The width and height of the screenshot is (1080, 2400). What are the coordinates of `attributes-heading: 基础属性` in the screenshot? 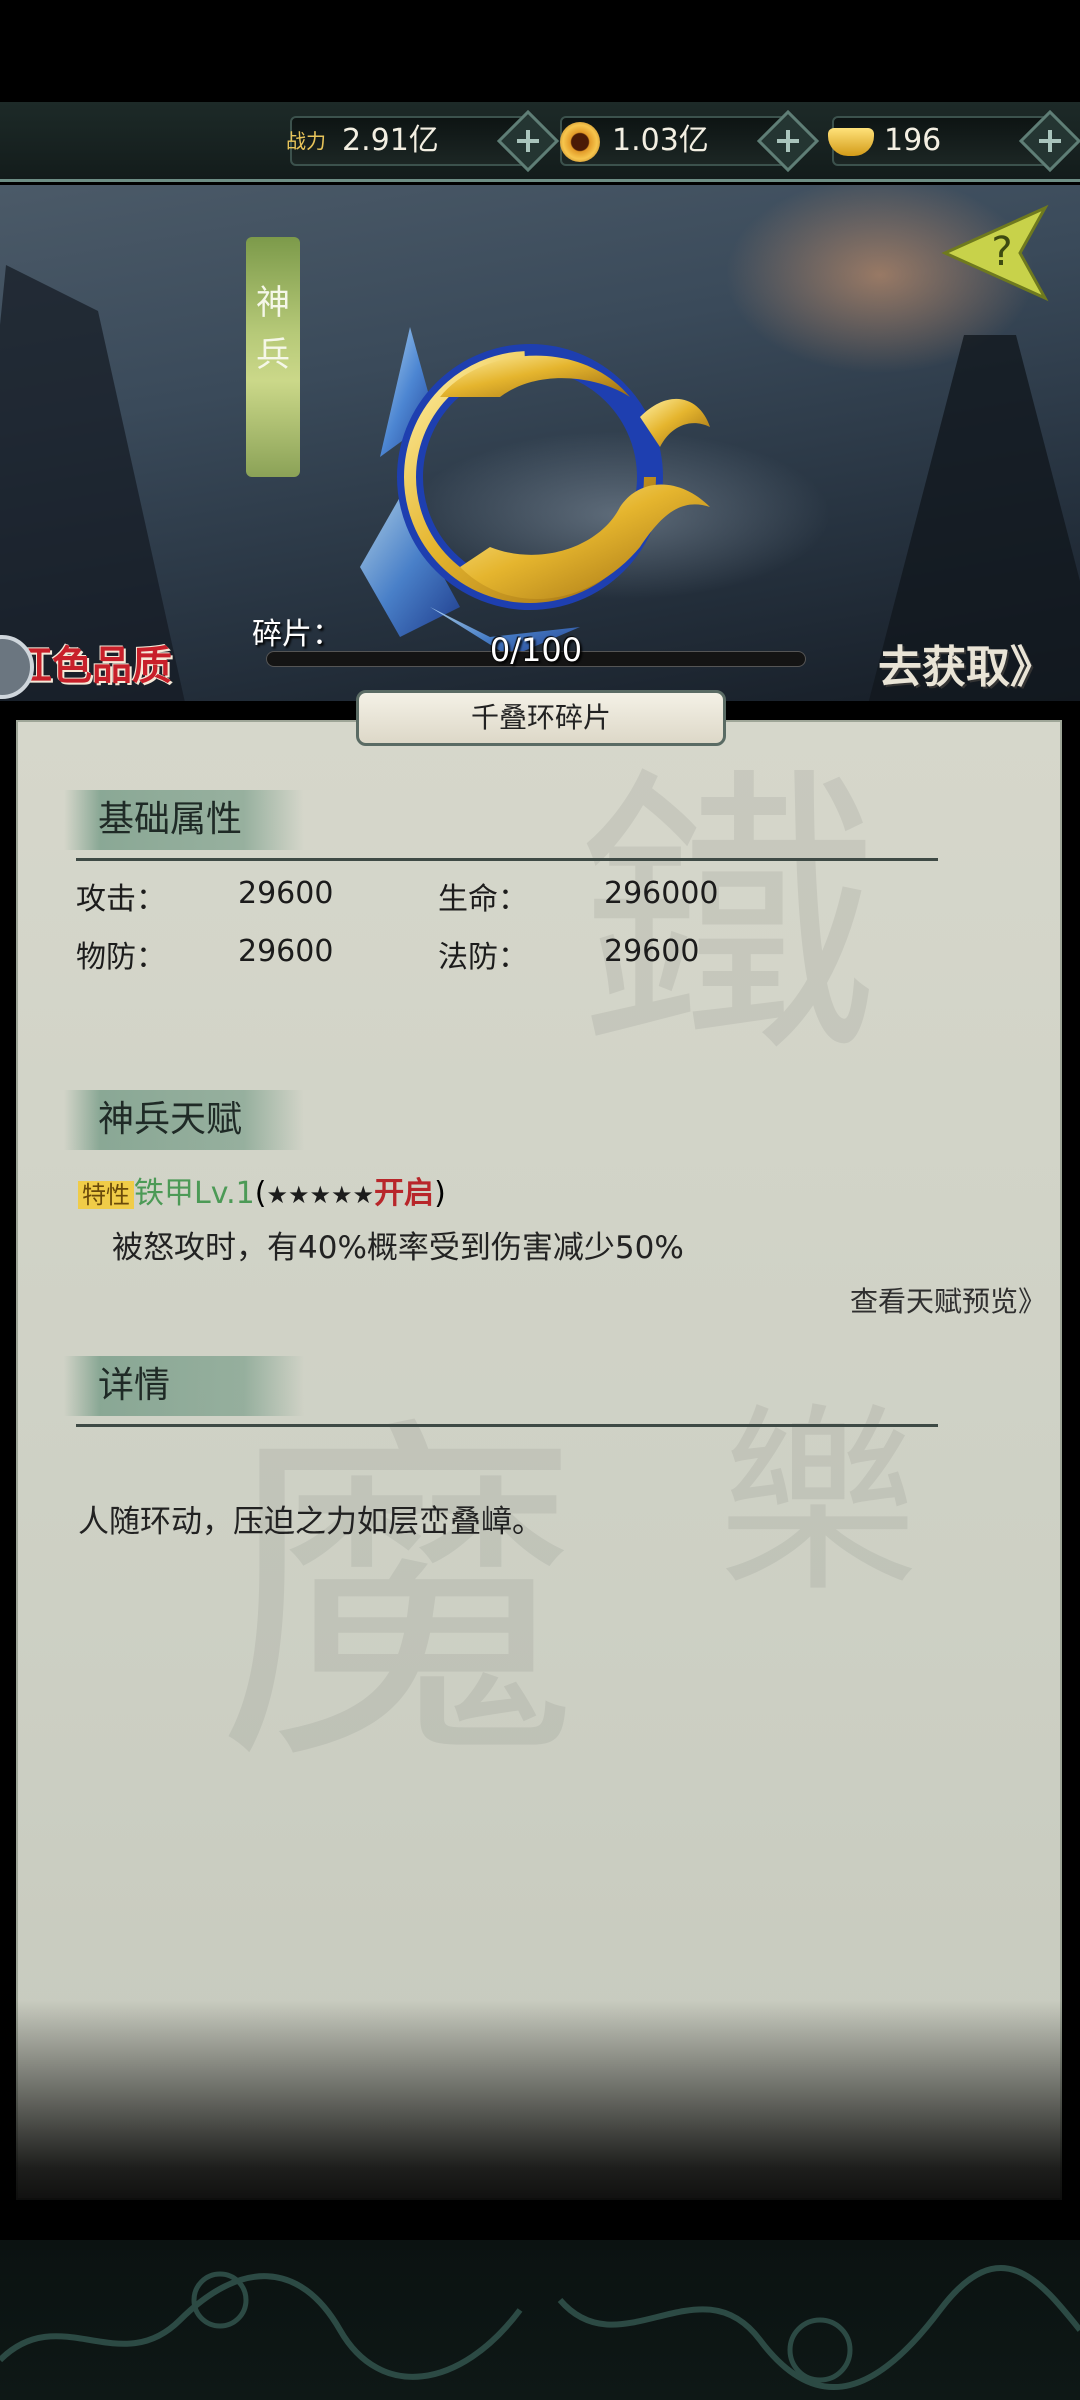 It's located at (184, 820).